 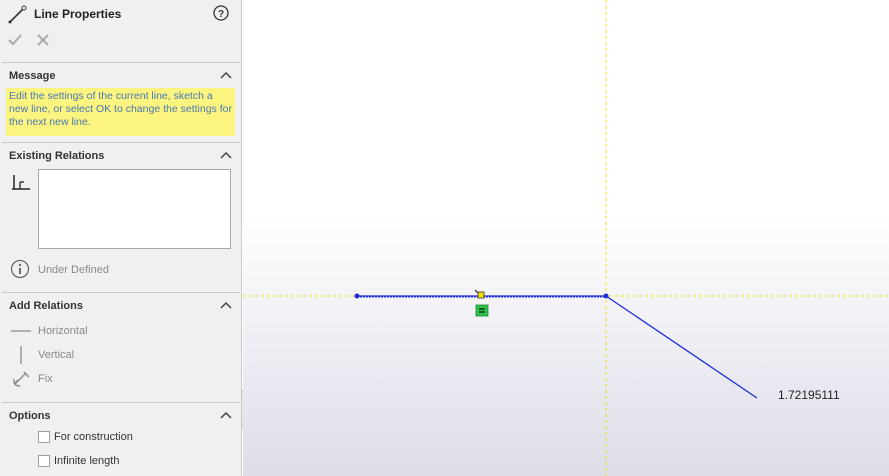 What do you see at coordinates (21, 182) in the screenshot?
I see `relations-icon` at bounding box center [21, 182].